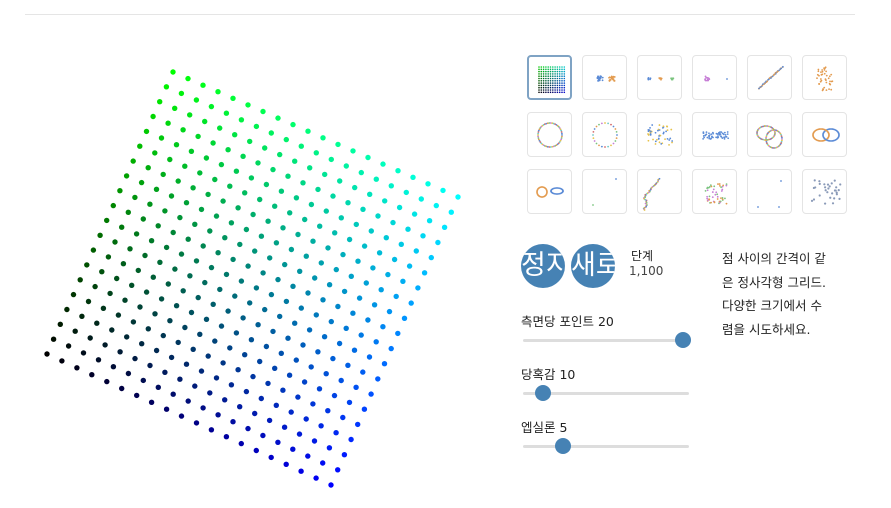 The height and width of the screenshot is (508, 891). Describe the element at coordinates (606, 446) in the screenshot. I see `epsilon-track` at that location.